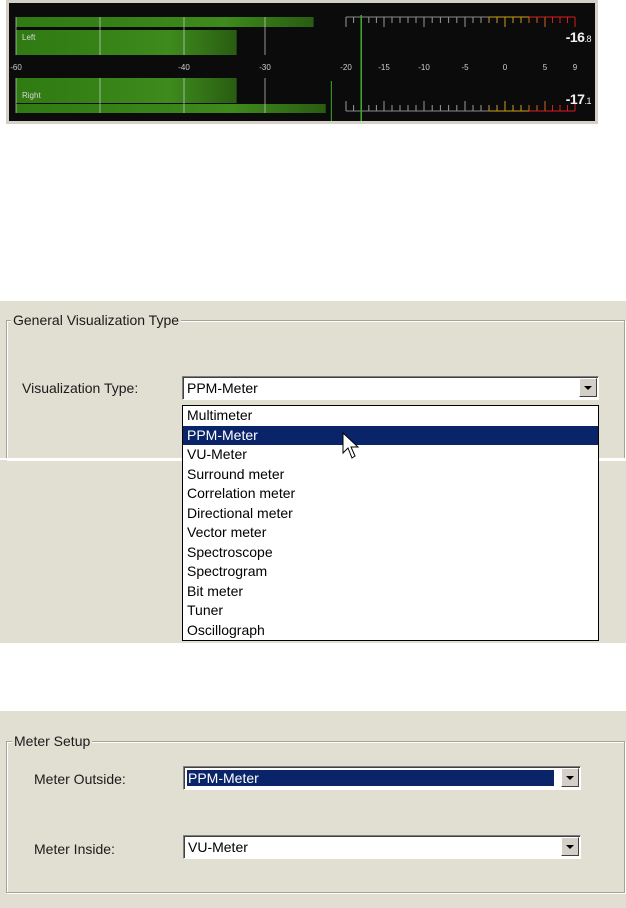 The height and width of the screenshot is (908, 626). I want to click on scale-label: -10, so click(424, 67).